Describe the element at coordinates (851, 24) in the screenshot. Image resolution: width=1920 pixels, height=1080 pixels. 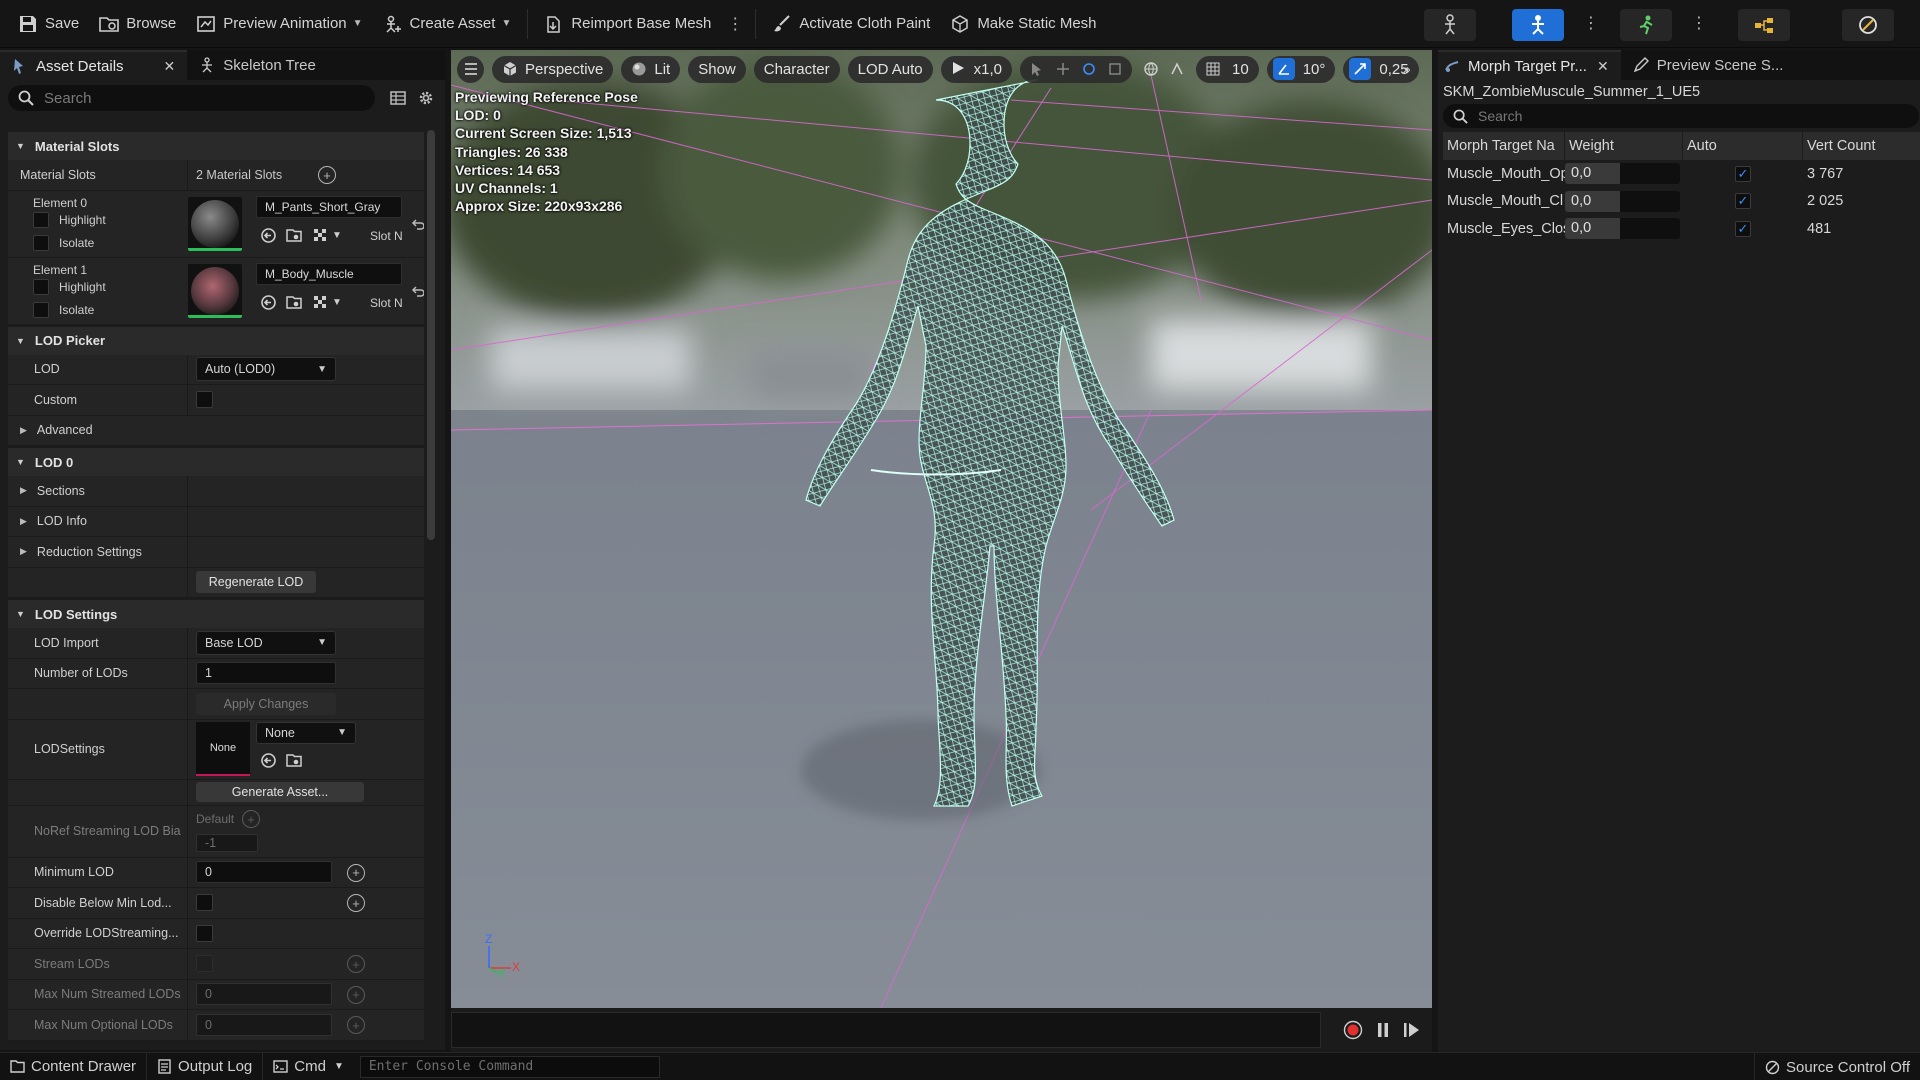
I see `activate-cloth-paint-button: Activate Cloth Paint` at that location.